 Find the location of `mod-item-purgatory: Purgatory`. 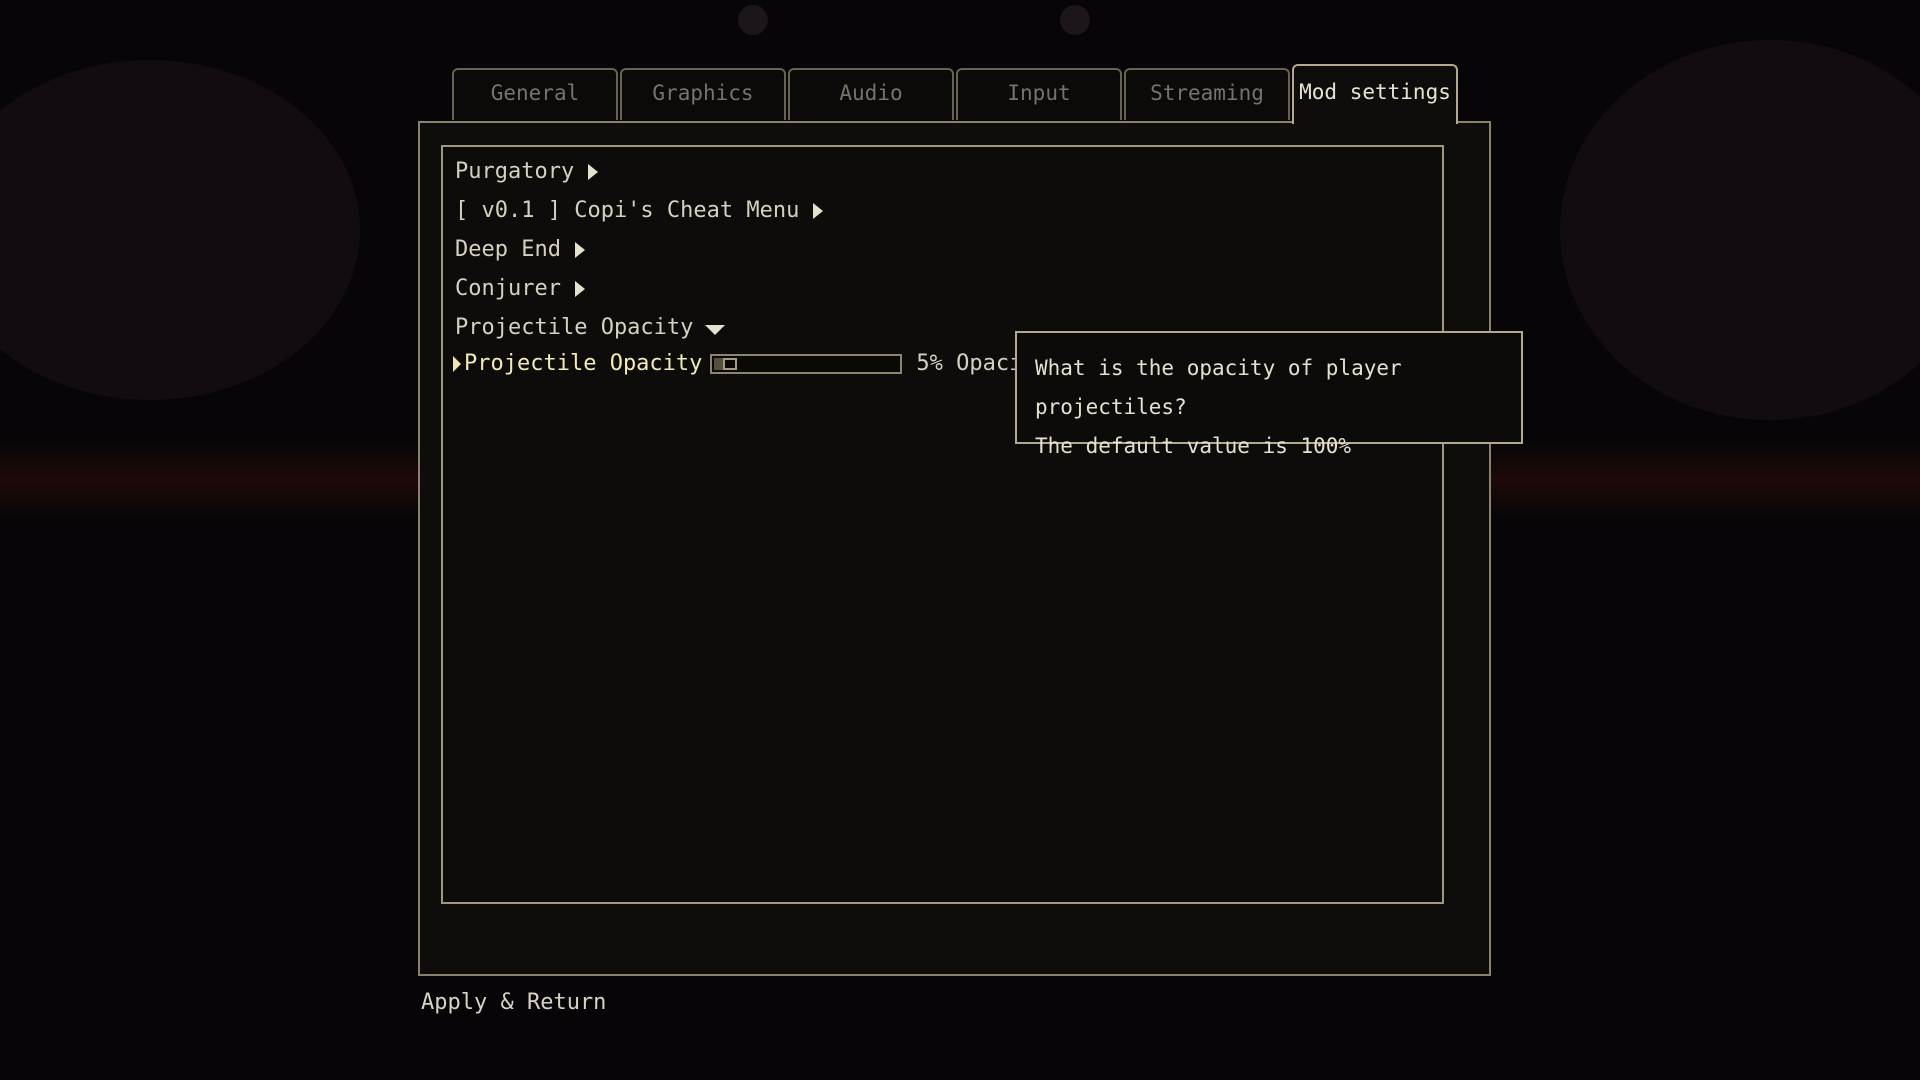

mod-item-purgatory: Purgatory is located at coordinates (527, 172).